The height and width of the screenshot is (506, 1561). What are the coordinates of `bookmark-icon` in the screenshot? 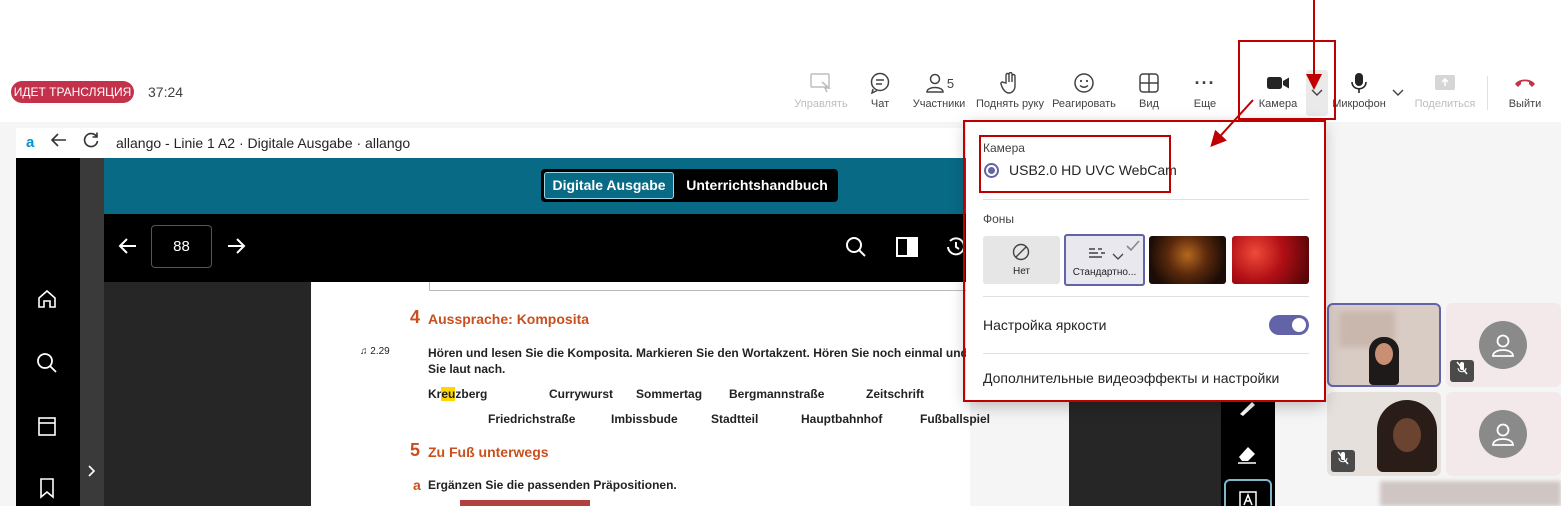 It's located at (47, 491).